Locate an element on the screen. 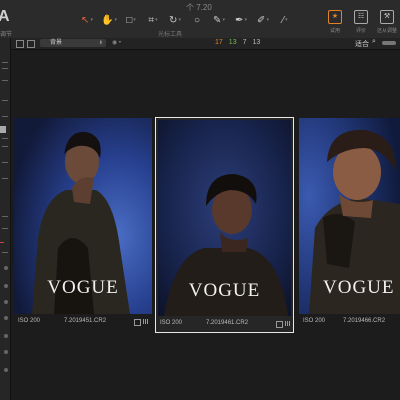 The image size is (400, 400). rating-button: ☷ 评价 is located at coordinates (361, 22).